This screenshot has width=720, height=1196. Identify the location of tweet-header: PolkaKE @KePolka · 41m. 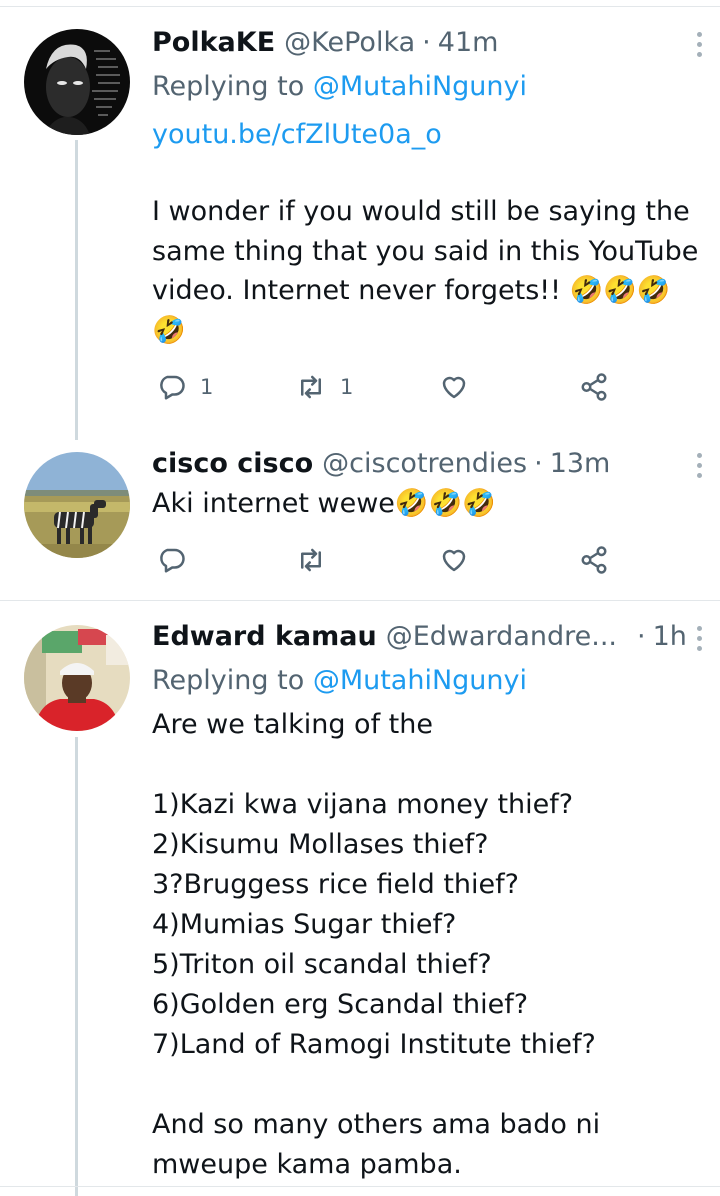
(426, 43).